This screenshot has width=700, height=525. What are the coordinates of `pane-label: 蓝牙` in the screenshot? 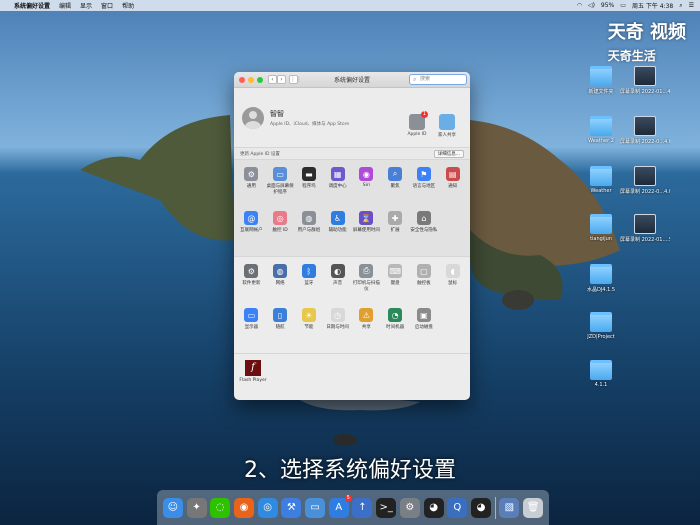 It's located at (309, 283).